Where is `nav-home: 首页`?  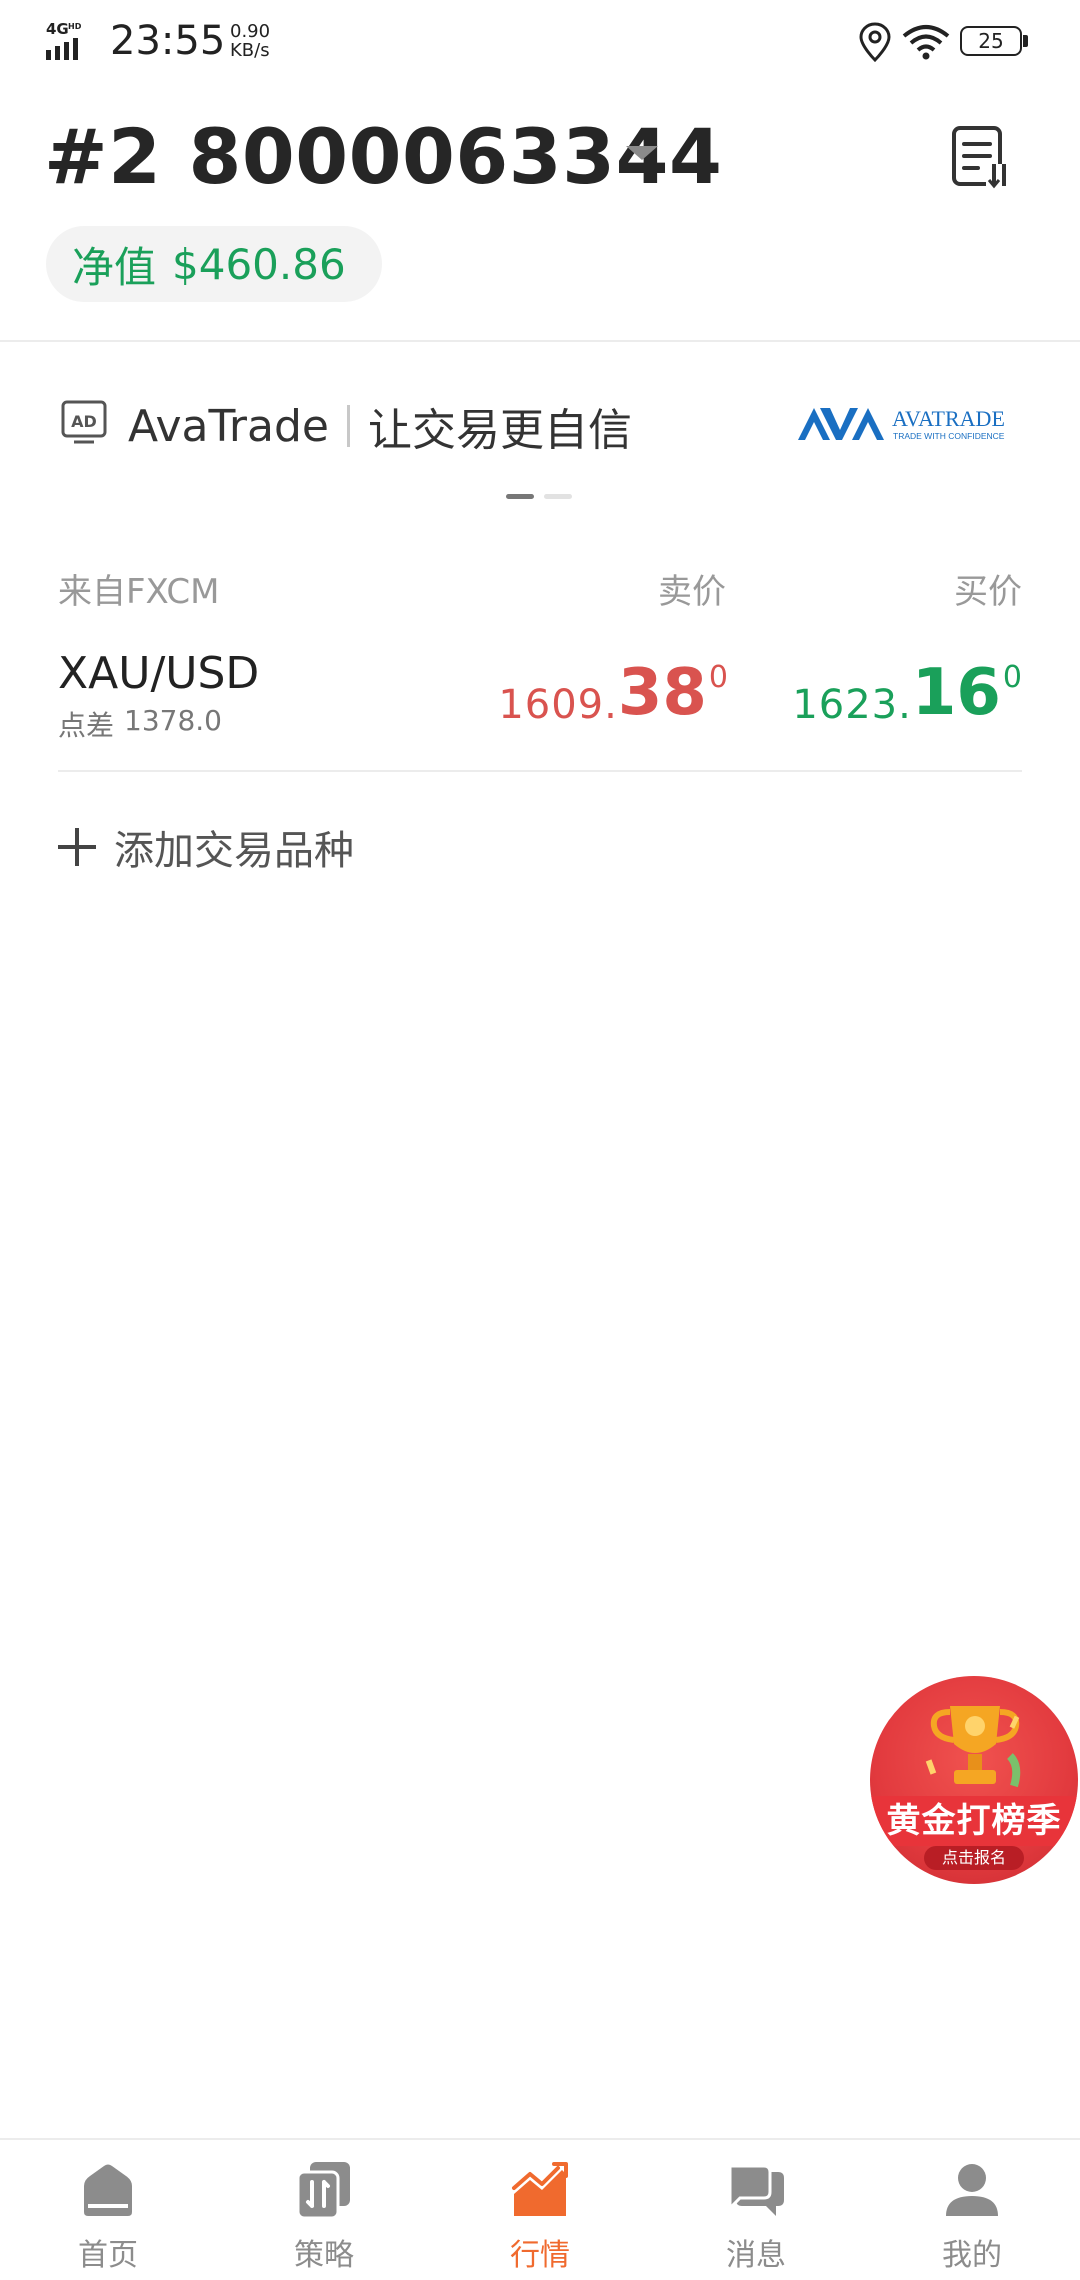 nav-home: 首页 is located at coordinates (108, 2210).